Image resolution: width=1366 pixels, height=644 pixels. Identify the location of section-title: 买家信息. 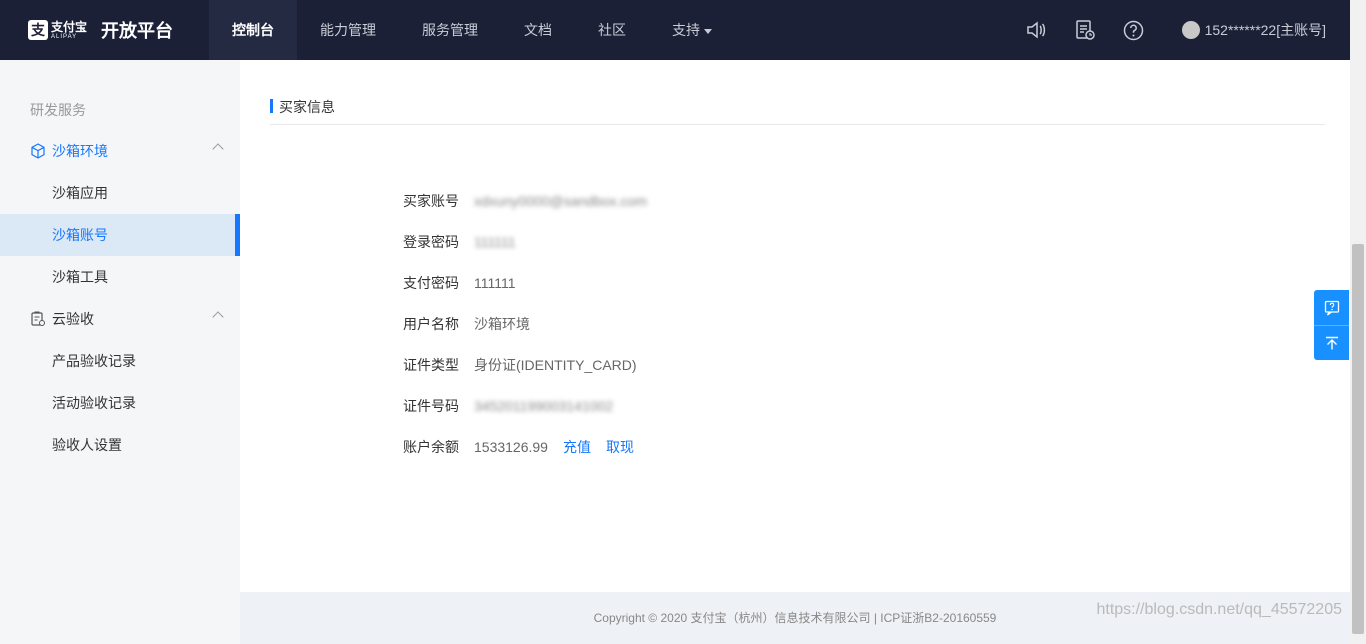
(797, 111).